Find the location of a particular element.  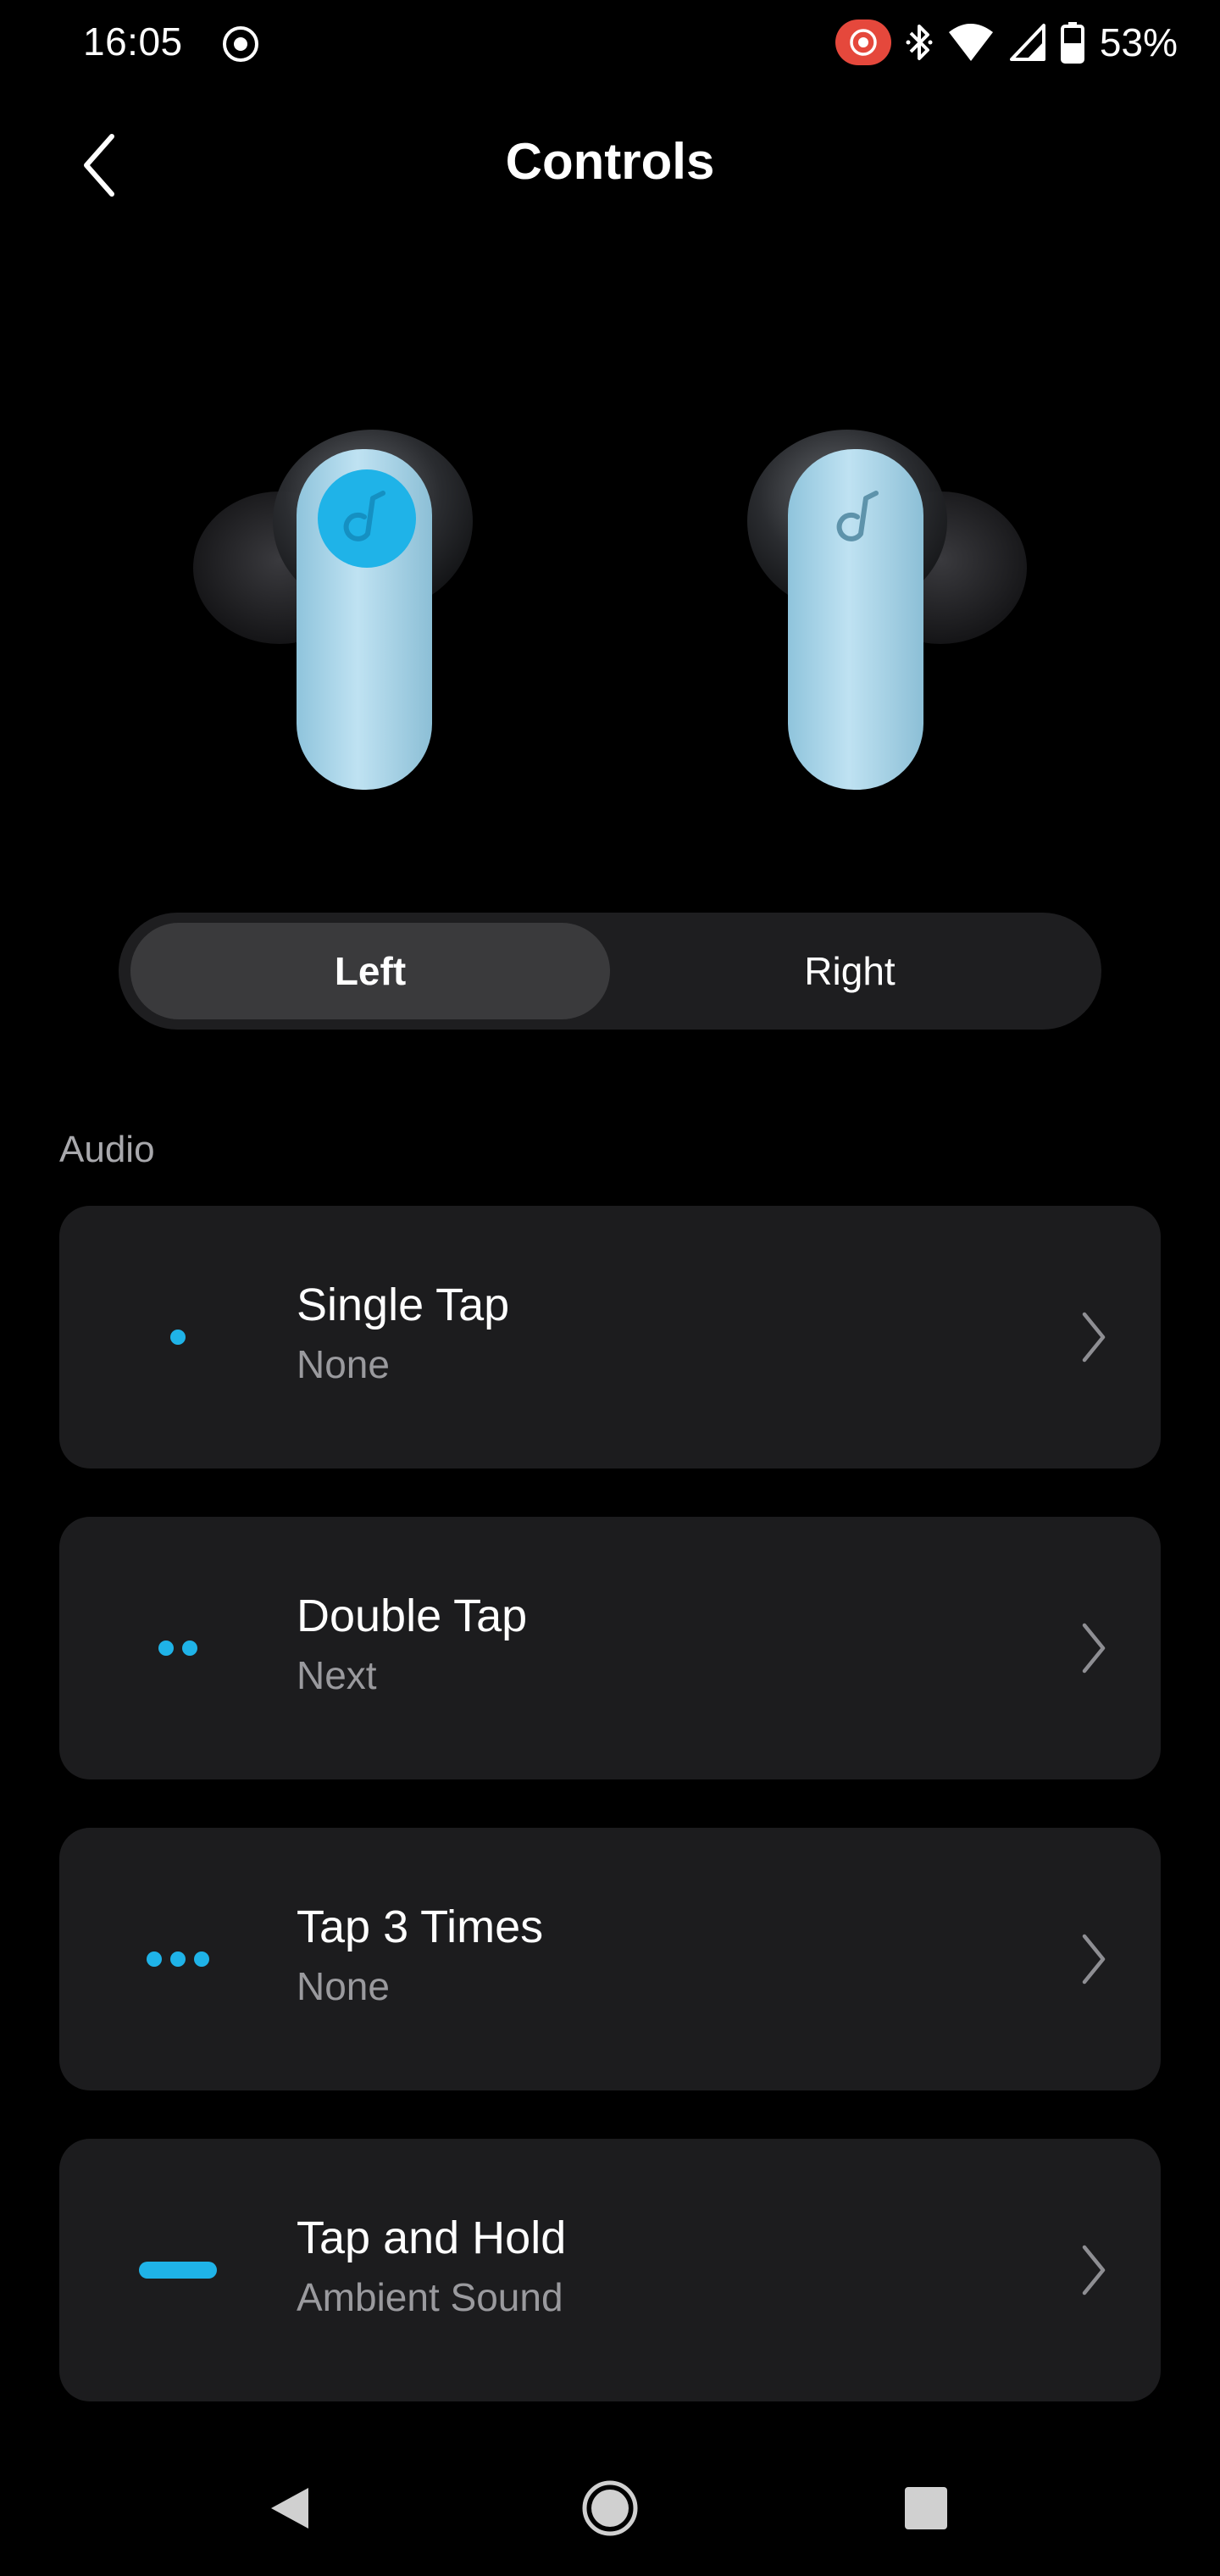

nav-home-icon is located at coordinates (610, 2508).